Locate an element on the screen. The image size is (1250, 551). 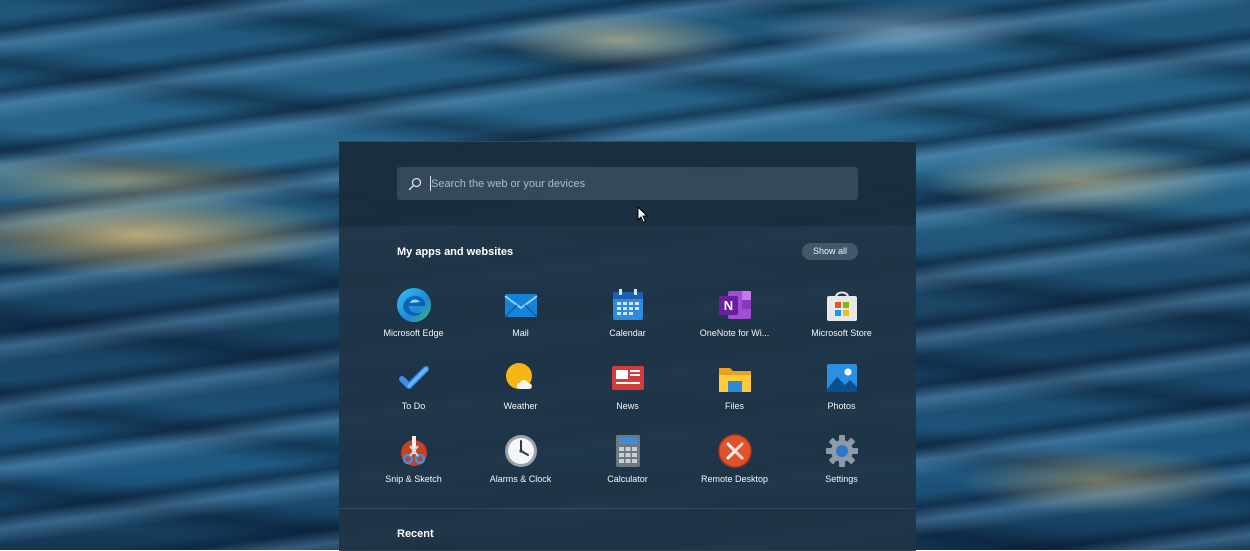
app-label: Snip & Sketch is located at coordinates (413, 479).